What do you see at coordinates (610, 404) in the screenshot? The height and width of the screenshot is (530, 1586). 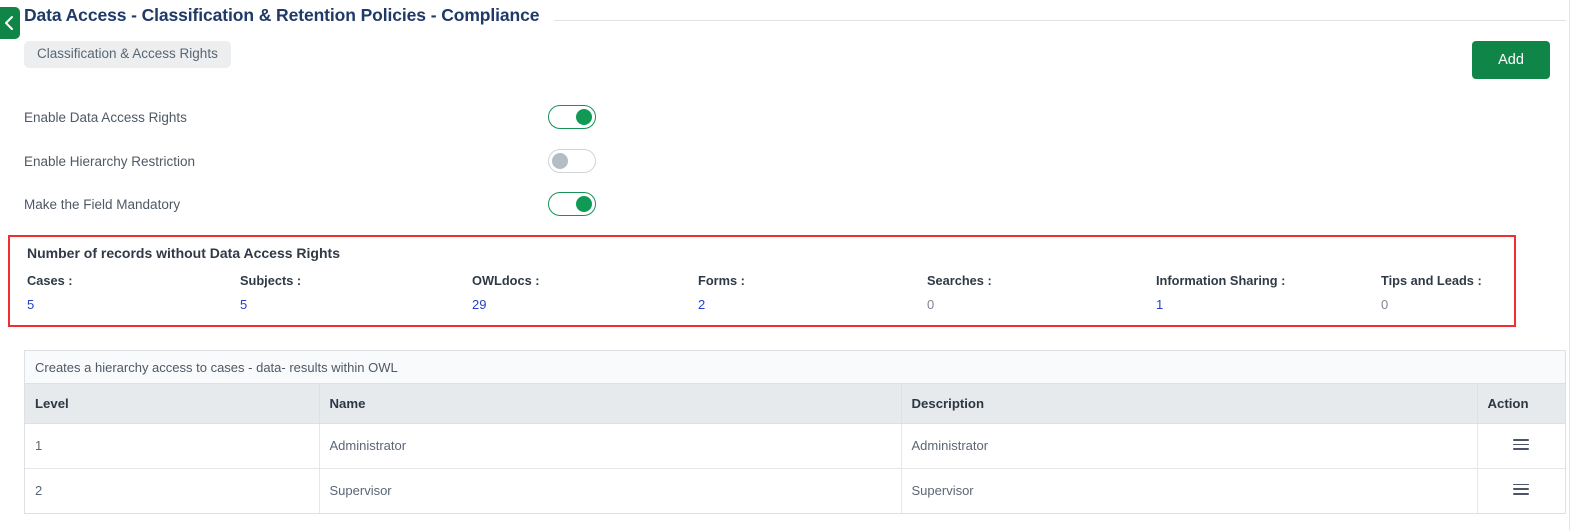 I see `column-header-name: Name` at bounding box center [610, 404].